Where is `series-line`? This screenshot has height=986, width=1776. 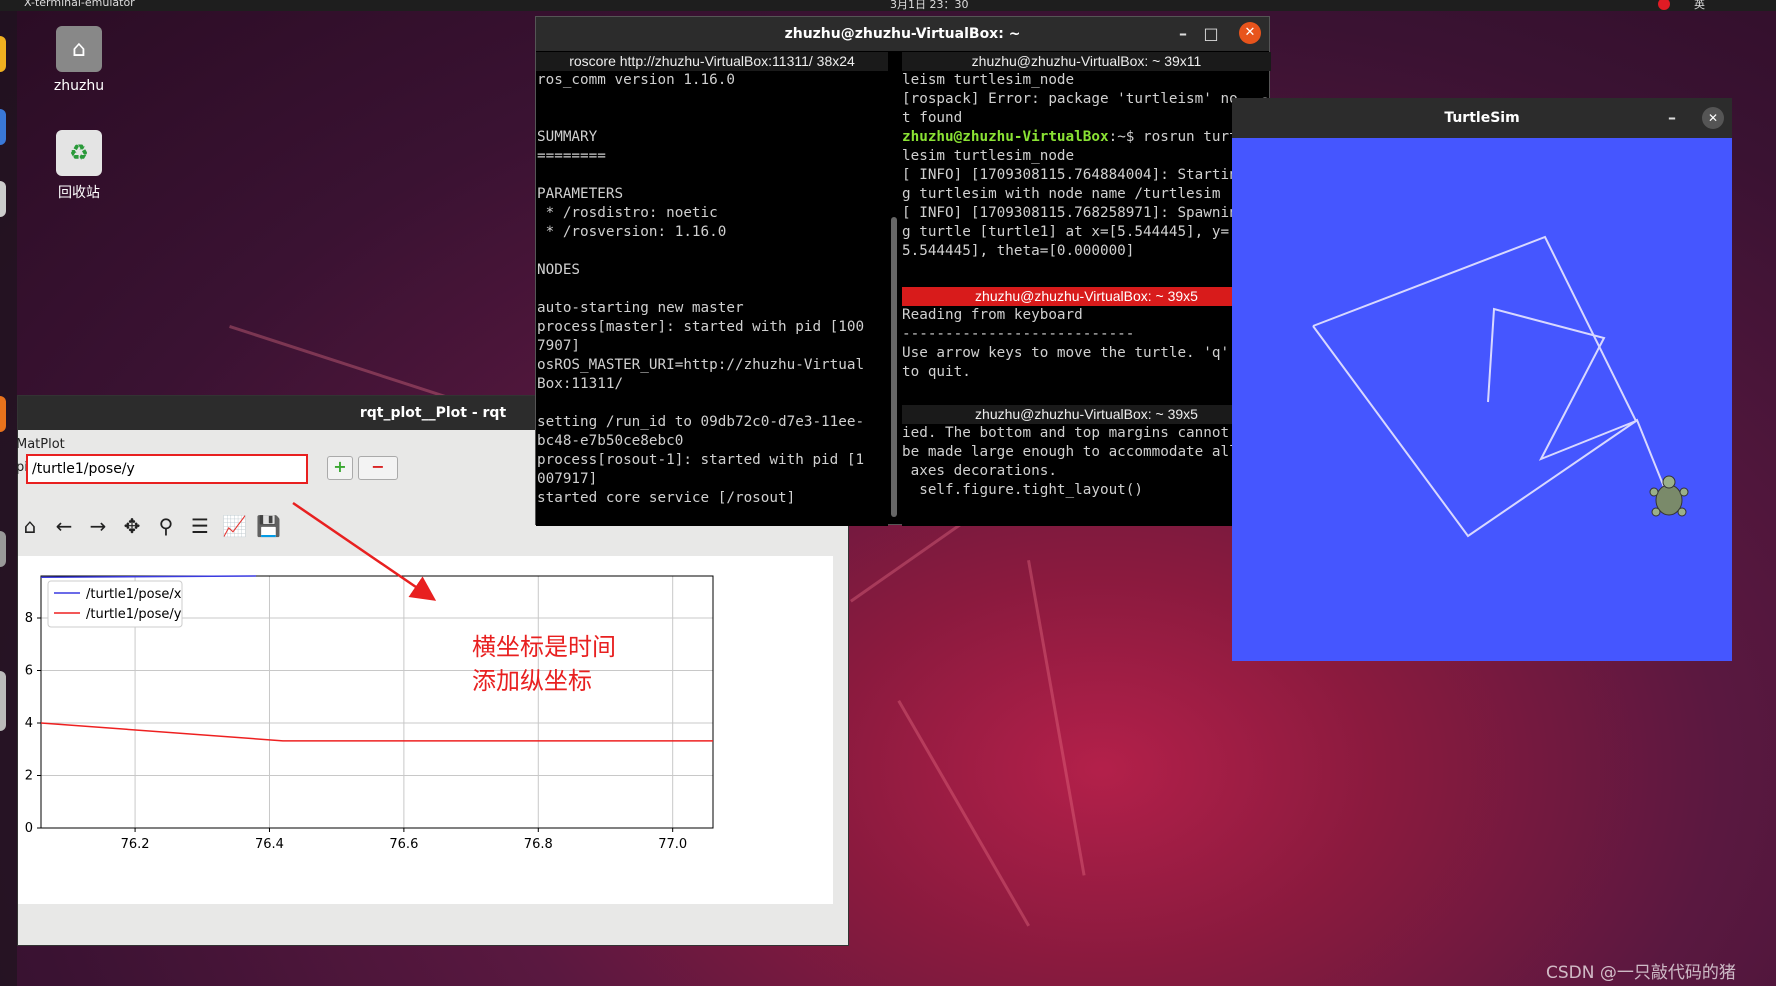 series-line is located at coordinates (376, 732).